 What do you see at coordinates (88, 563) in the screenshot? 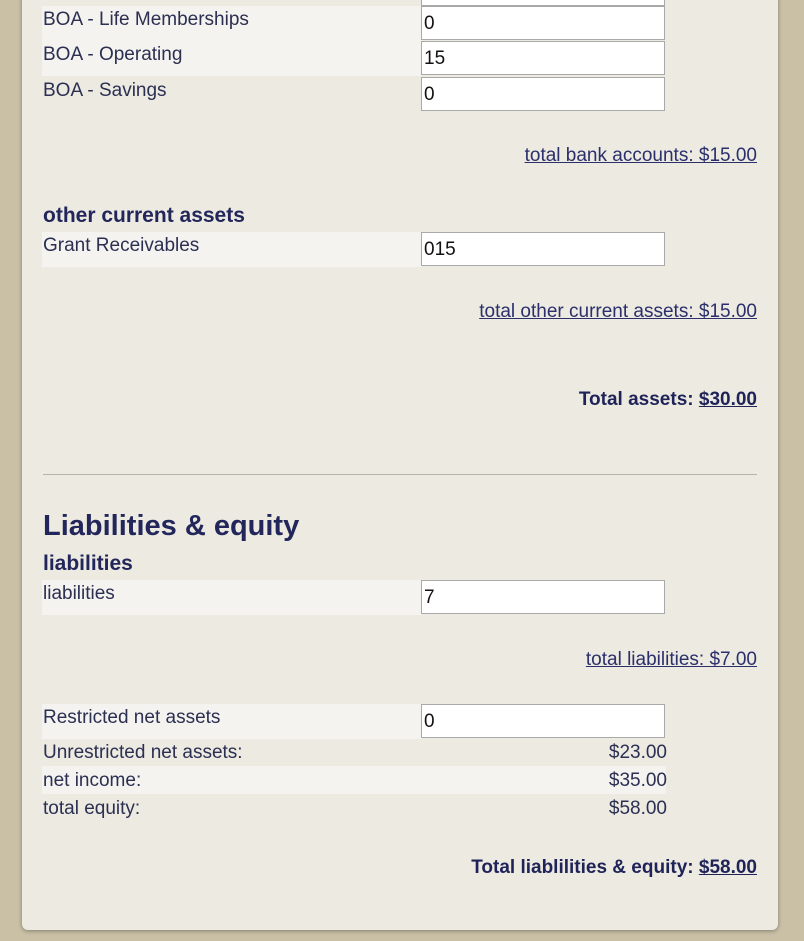
I see `liabilities-heading: liabilities` at bounding box center [88, 563].